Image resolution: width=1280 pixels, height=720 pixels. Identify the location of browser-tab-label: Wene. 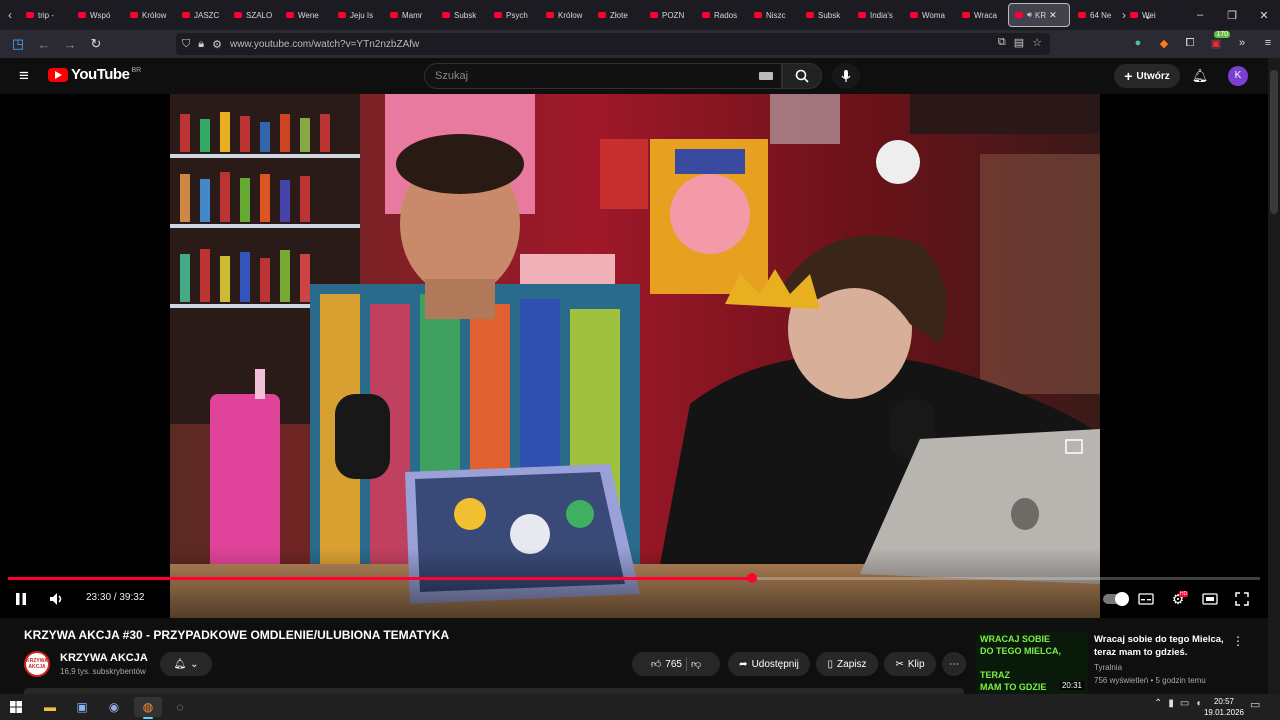
(308, 15).